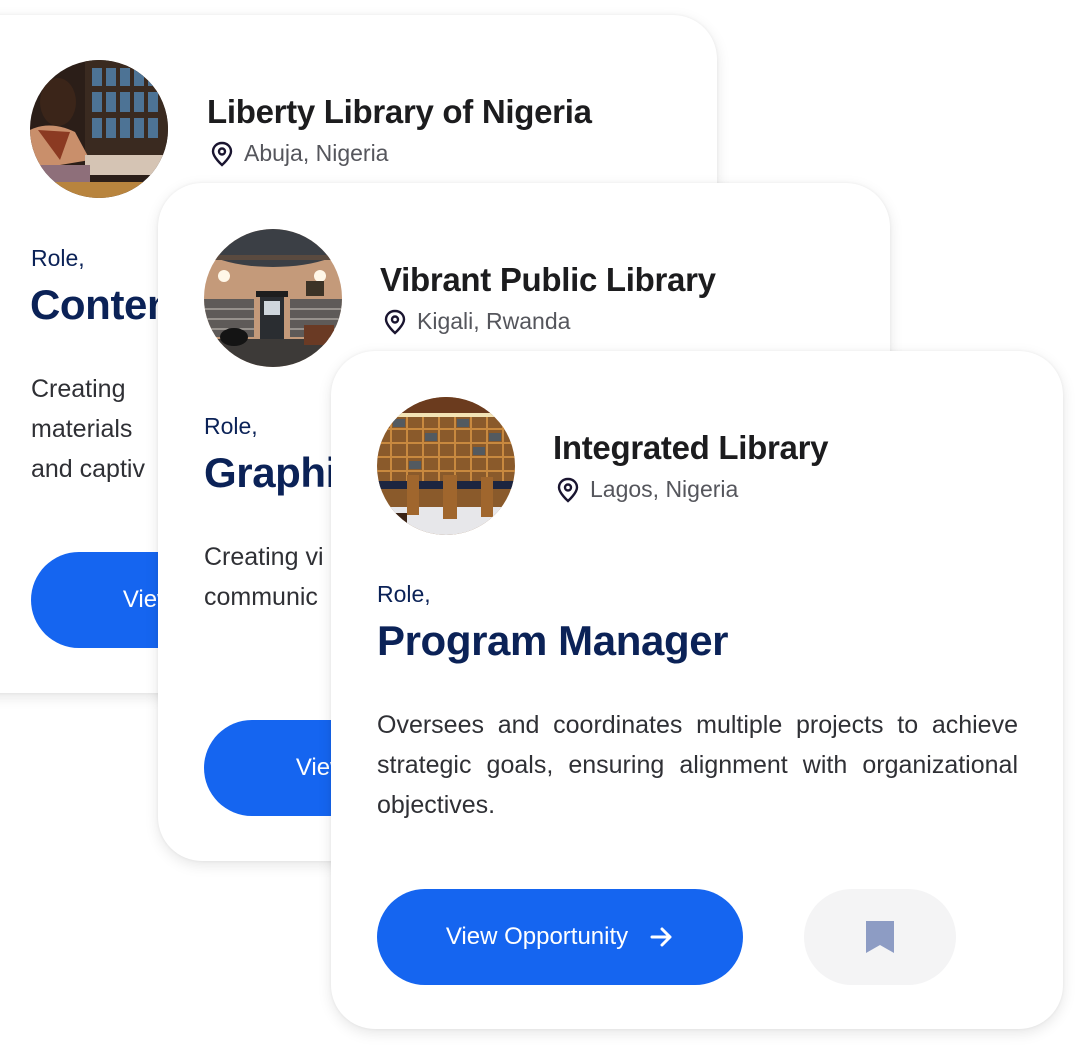  I want to click on public-library-photo, so click(273, 298).